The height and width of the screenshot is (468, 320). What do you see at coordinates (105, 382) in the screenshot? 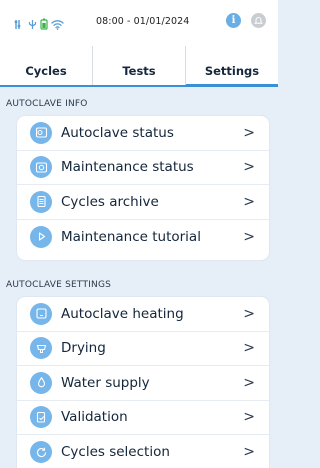
I see `menu-item-label: Water supply` at bounding box center [105, 382].